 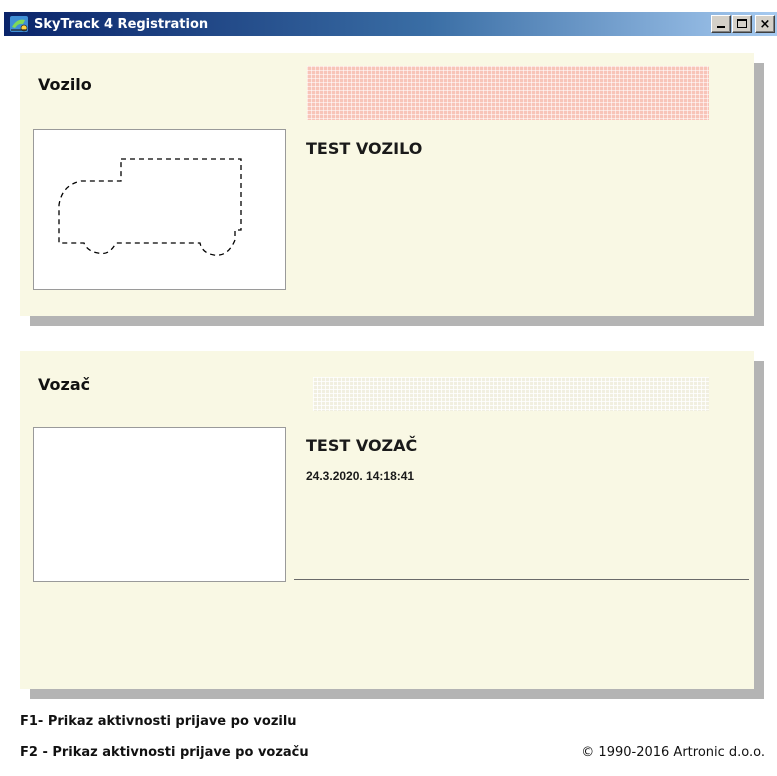 I want to click on app-icon, so click(x=19, y=24).